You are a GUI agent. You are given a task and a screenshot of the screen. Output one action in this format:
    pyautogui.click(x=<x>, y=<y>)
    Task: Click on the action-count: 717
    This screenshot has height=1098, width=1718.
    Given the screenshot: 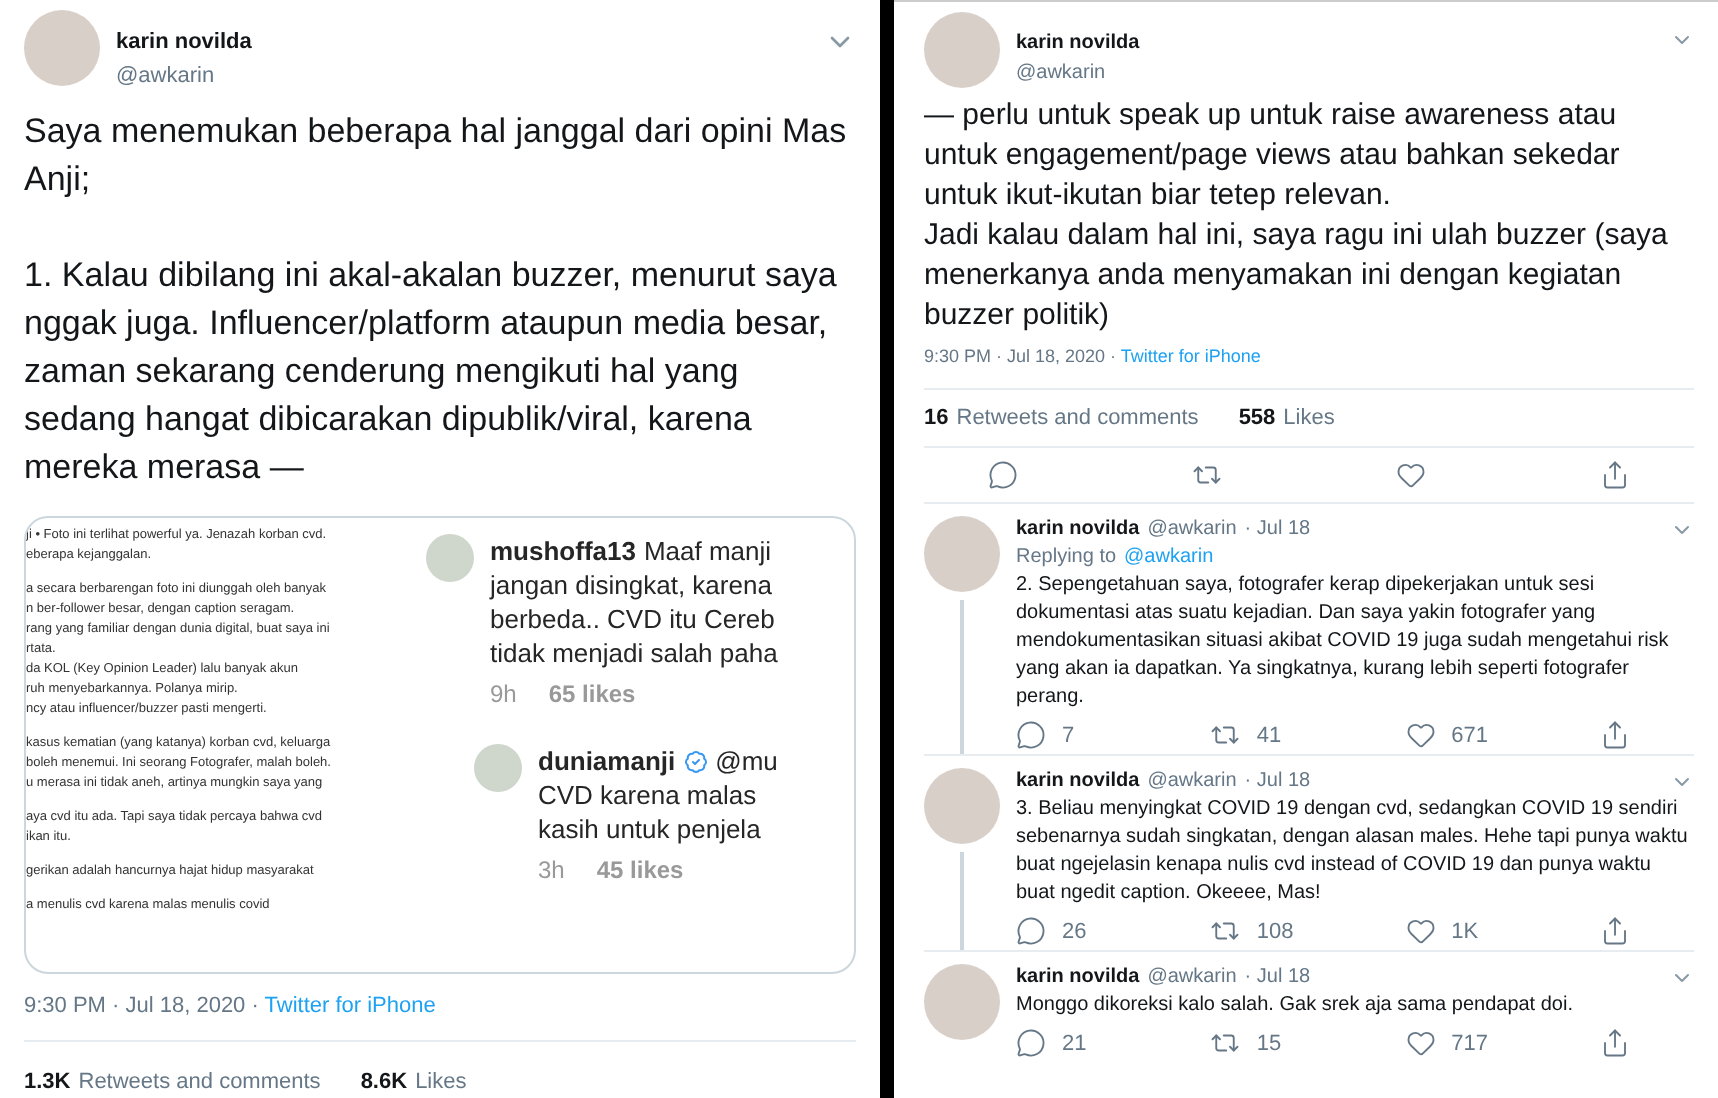 What is the action you would take?
    pyautogui.click(x=1470, y=1043)
    